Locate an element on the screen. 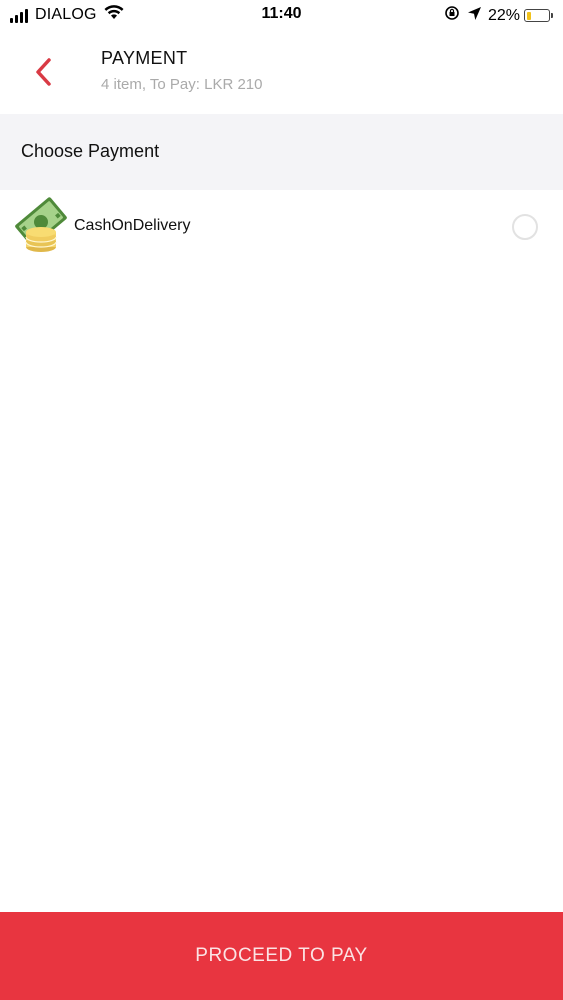 Image resolution: width=563 pixels, height=1000 pixels. back-button is located at coordinates (44, 72).